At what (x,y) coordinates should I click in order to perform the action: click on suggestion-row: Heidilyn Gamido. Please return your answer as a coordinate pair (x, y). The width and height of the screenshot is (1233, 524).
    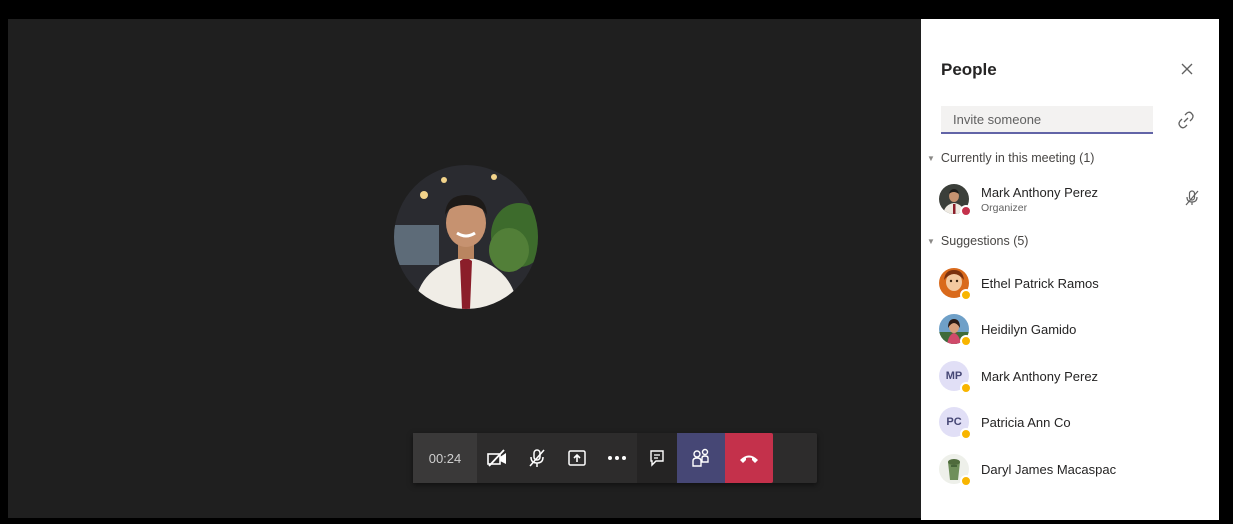
    Looking at the image, I should click on (1070, 329).